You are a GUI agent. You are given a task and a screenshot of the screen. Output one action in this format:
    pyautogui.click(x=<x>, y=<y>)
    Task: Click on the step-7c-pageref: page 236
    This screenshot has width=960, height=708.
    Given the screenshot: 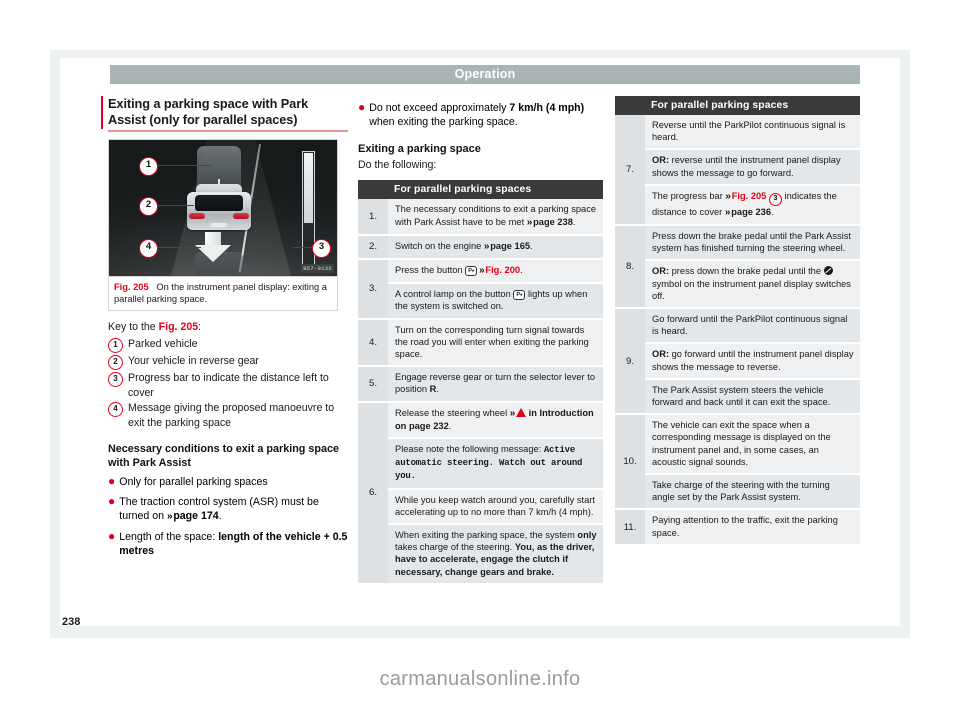 What is the action you would take?
    pyautogui.click(x=751, y=211)
    